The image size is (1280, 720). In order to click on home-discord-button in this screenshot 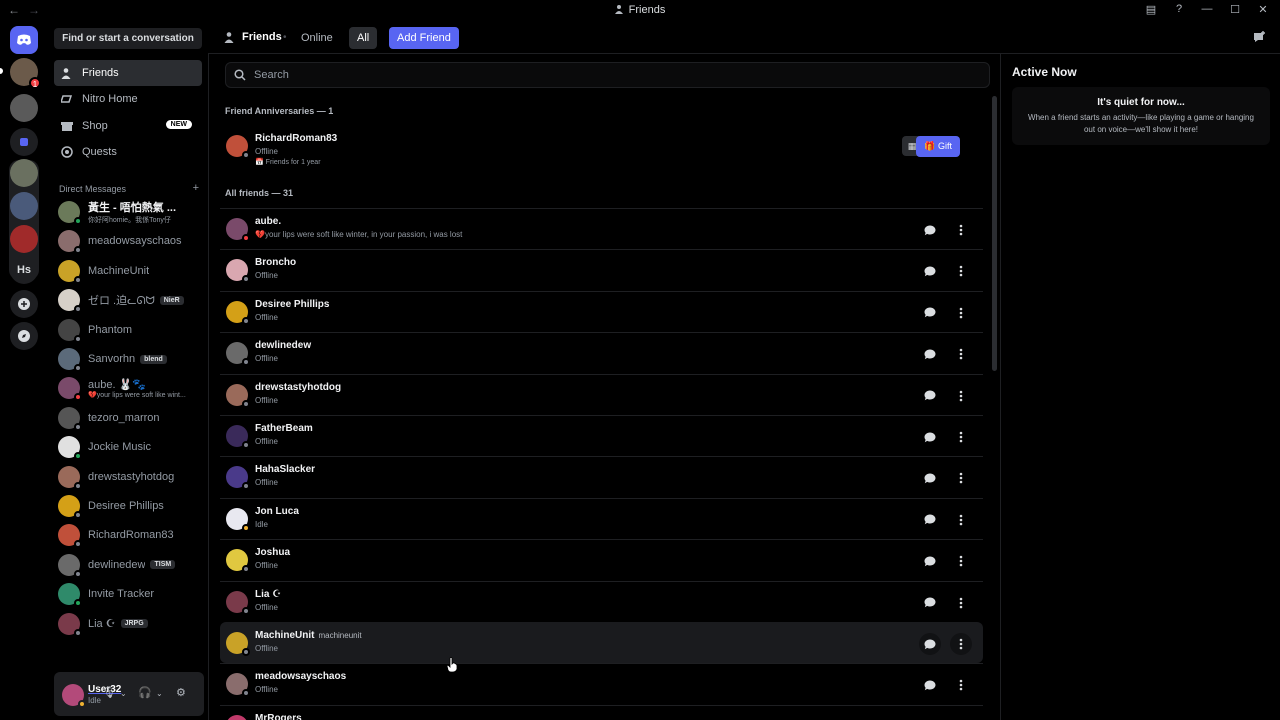, I will do `click(24, 40)`.